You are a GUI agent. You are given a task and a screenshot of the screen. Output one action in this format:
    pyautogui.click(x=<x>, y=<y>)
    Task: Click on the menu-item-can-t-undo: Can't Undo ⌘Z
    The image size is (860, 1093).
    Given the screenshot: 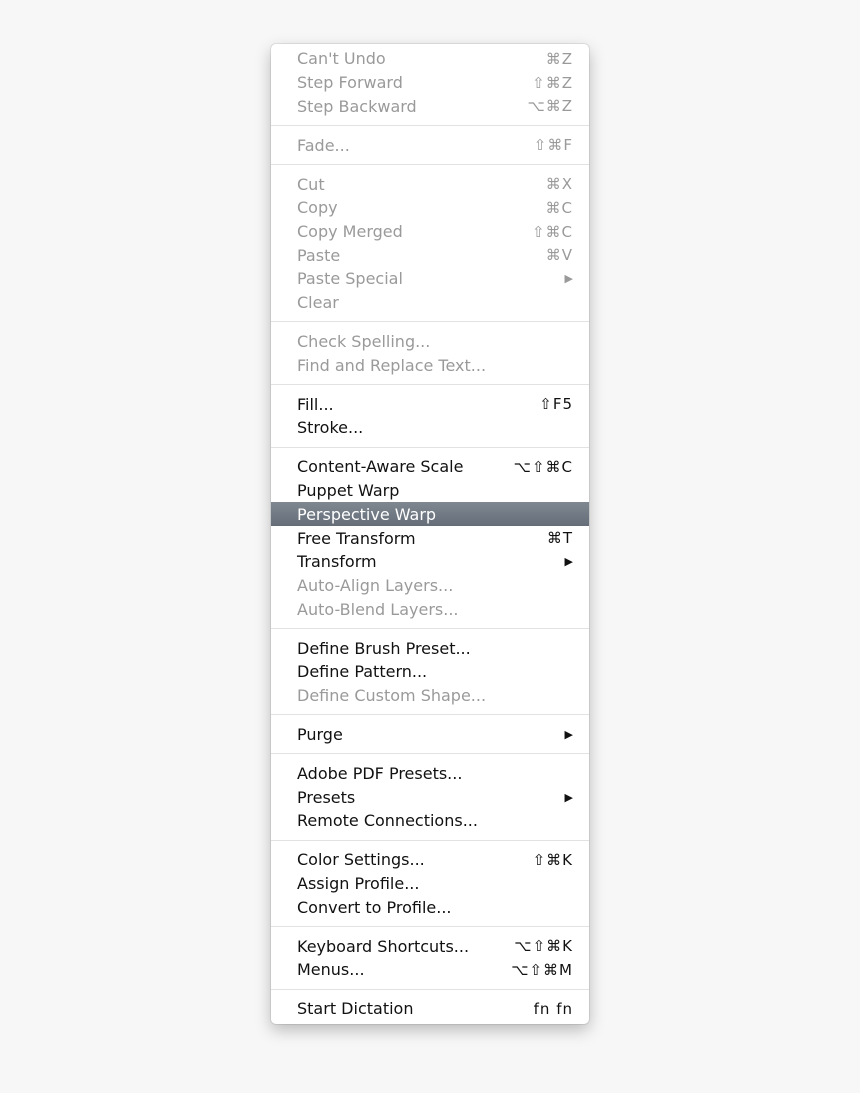 What is the action you would take?
    pyautogui.click(x=430, y=59)
    